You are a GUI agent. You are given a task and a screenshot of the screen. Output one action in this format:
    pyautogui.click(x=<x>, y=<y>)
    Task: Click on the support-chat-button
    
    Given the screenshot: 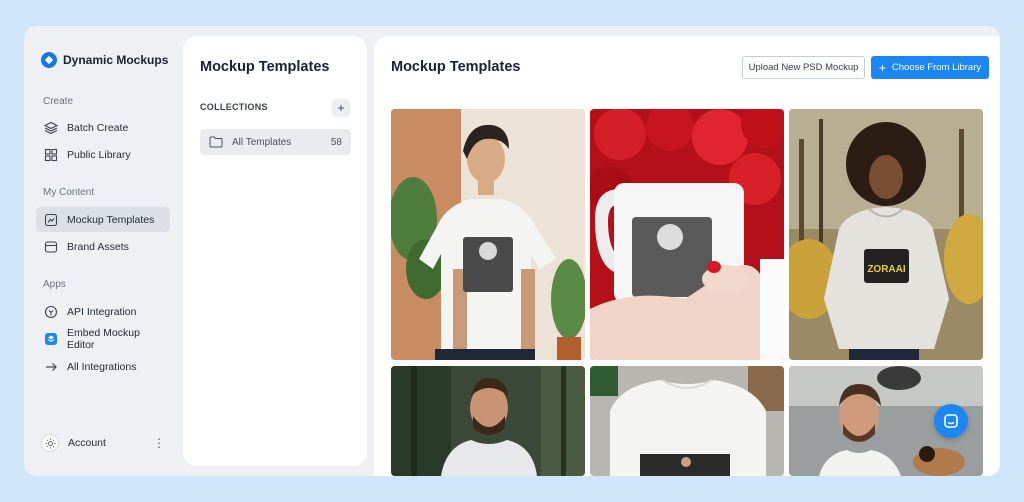 What is the action you would take?
    pyautogui.click(x=951, y=421)
    